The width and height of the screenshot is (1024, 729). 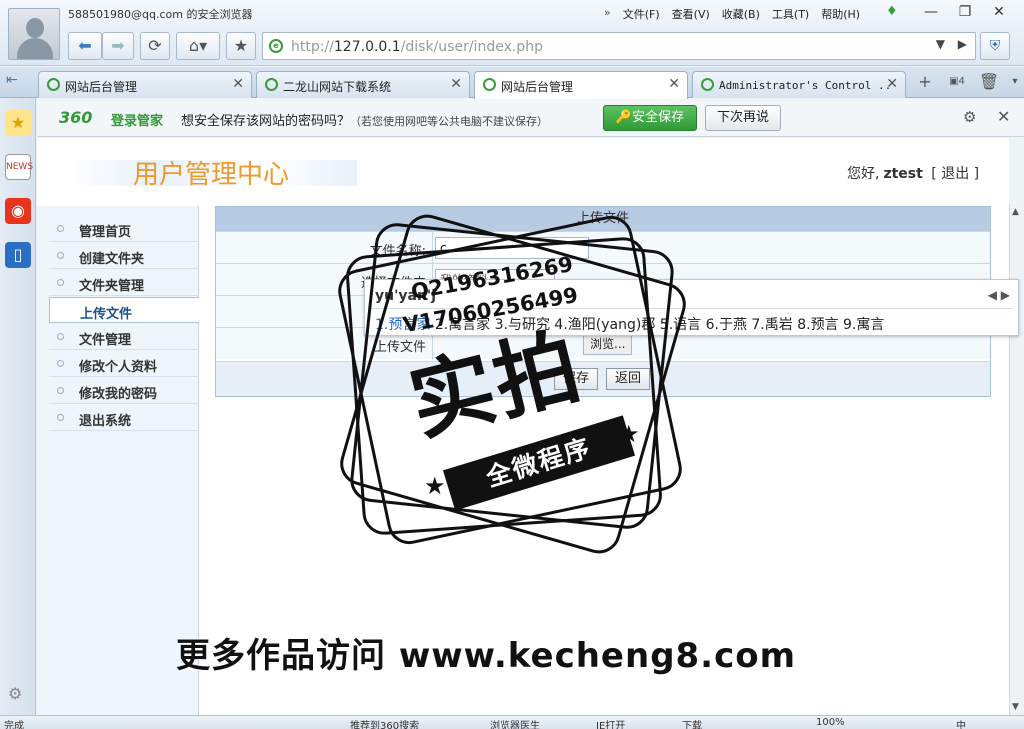 What do you see at coordinates (692, 723) in the screenshot?
I see `status-download: 下载` at bounding box center [692, 723].